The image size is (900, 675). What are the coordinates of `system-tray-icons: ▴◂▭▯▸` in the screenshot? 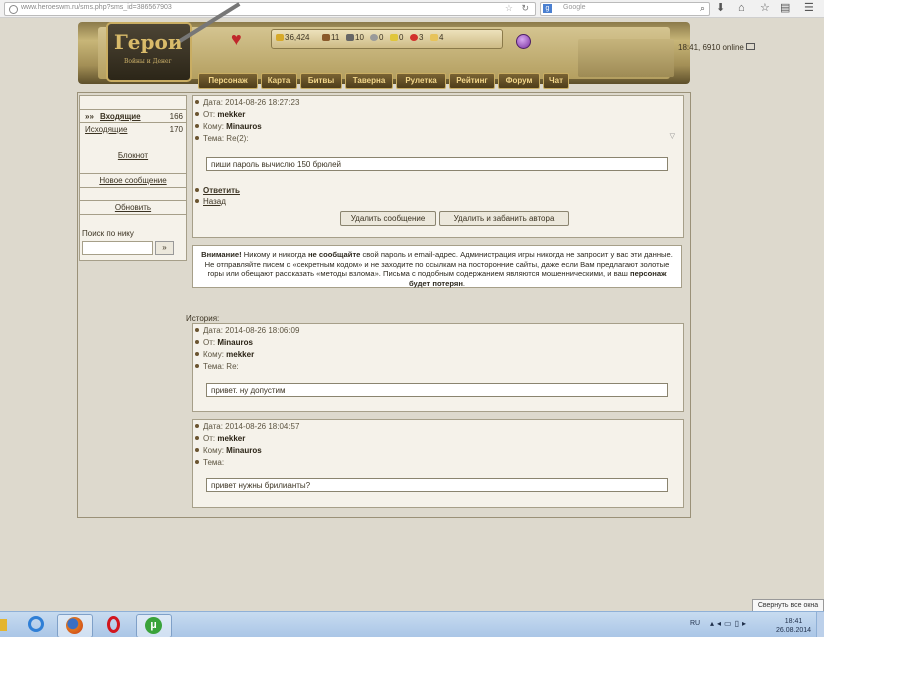 It's located at (729, 623).